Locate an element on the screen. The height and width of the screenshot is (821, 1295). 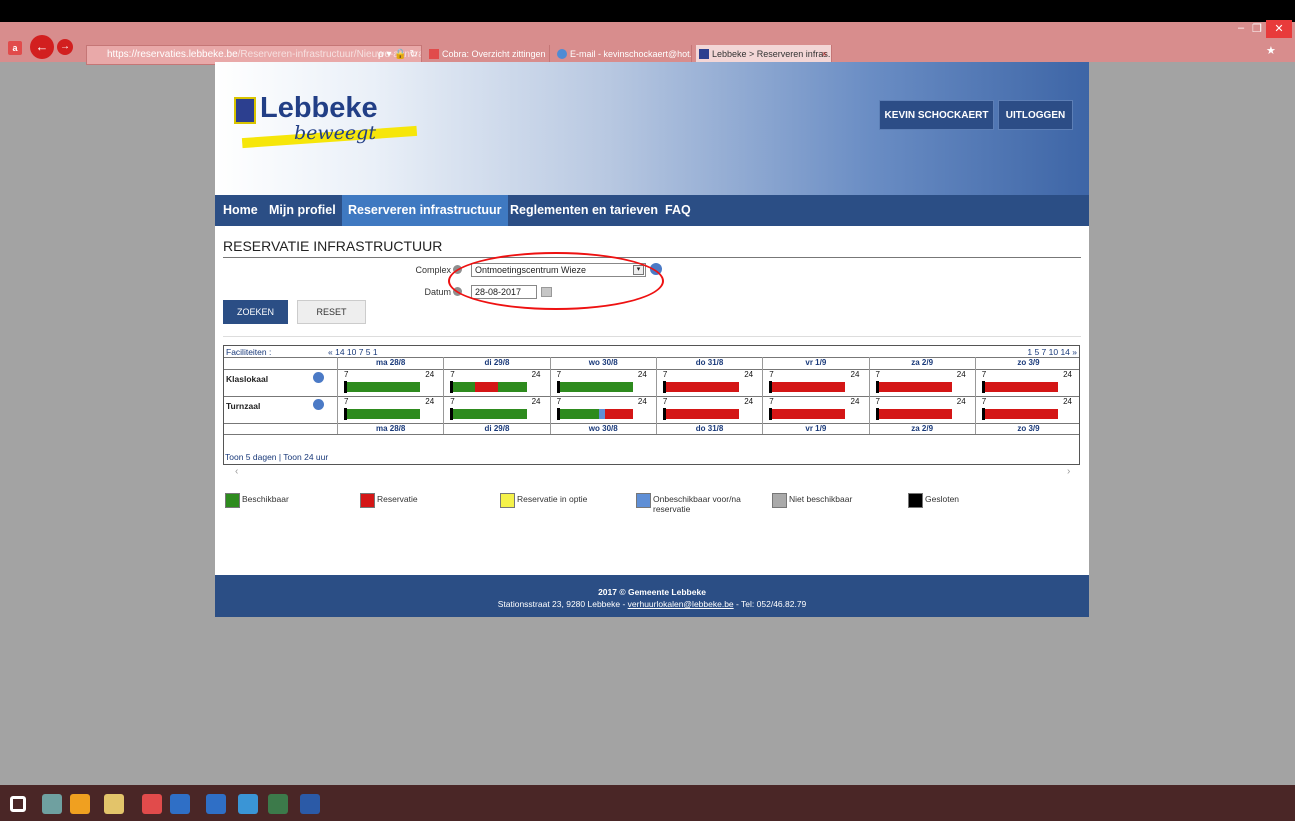
mail-icon is located at coordinates (562, 54).